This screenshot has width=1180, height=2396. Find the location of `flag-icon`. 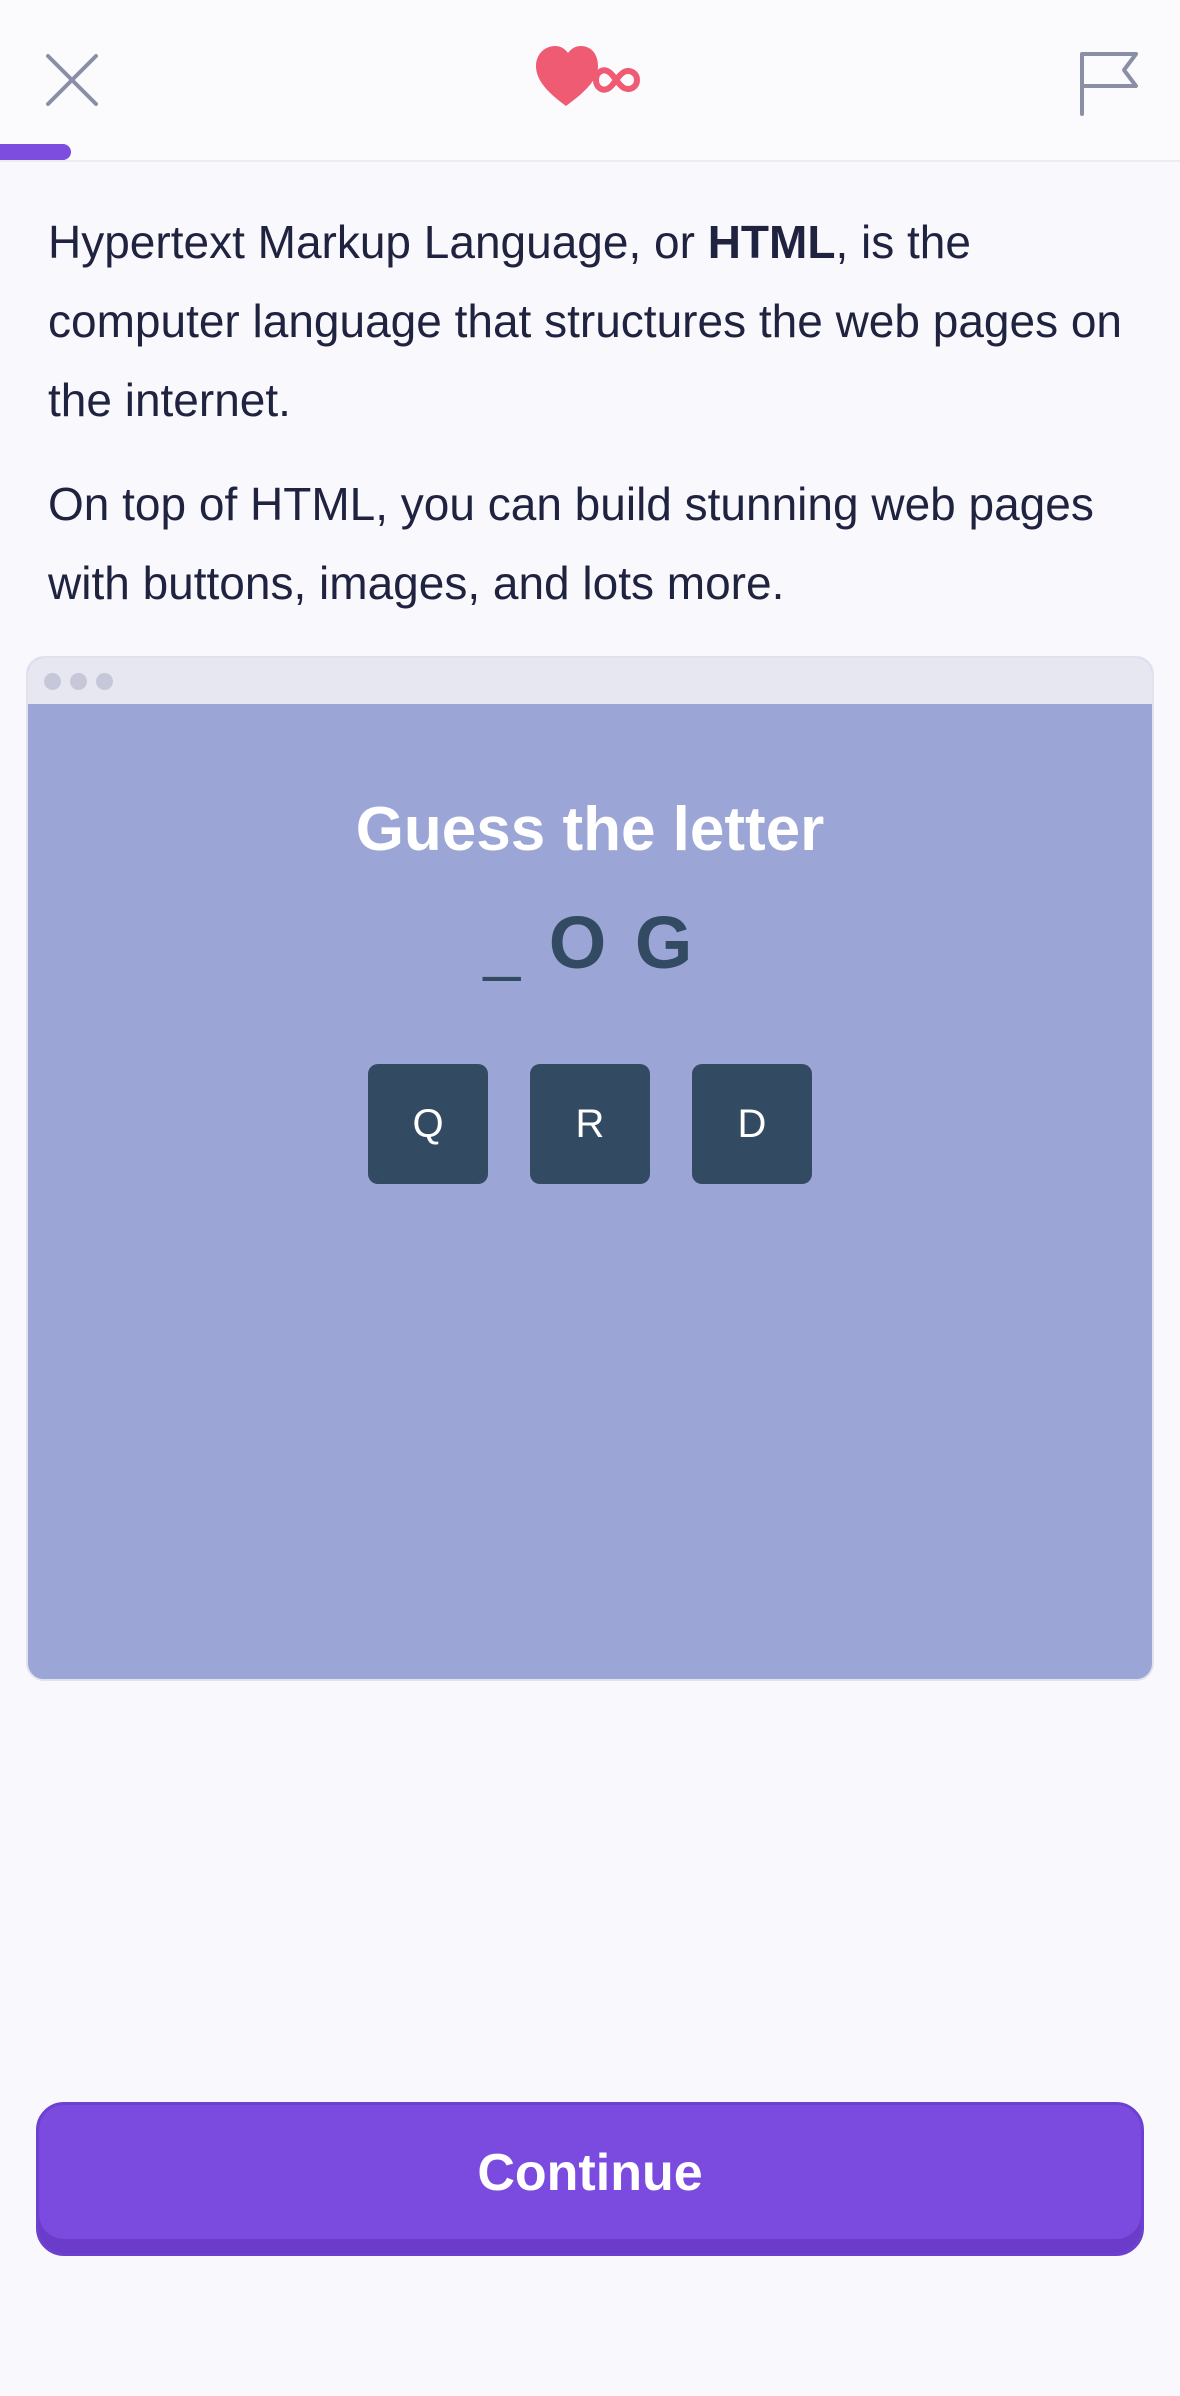

flag-icon is located at coordinates (1109, 84).